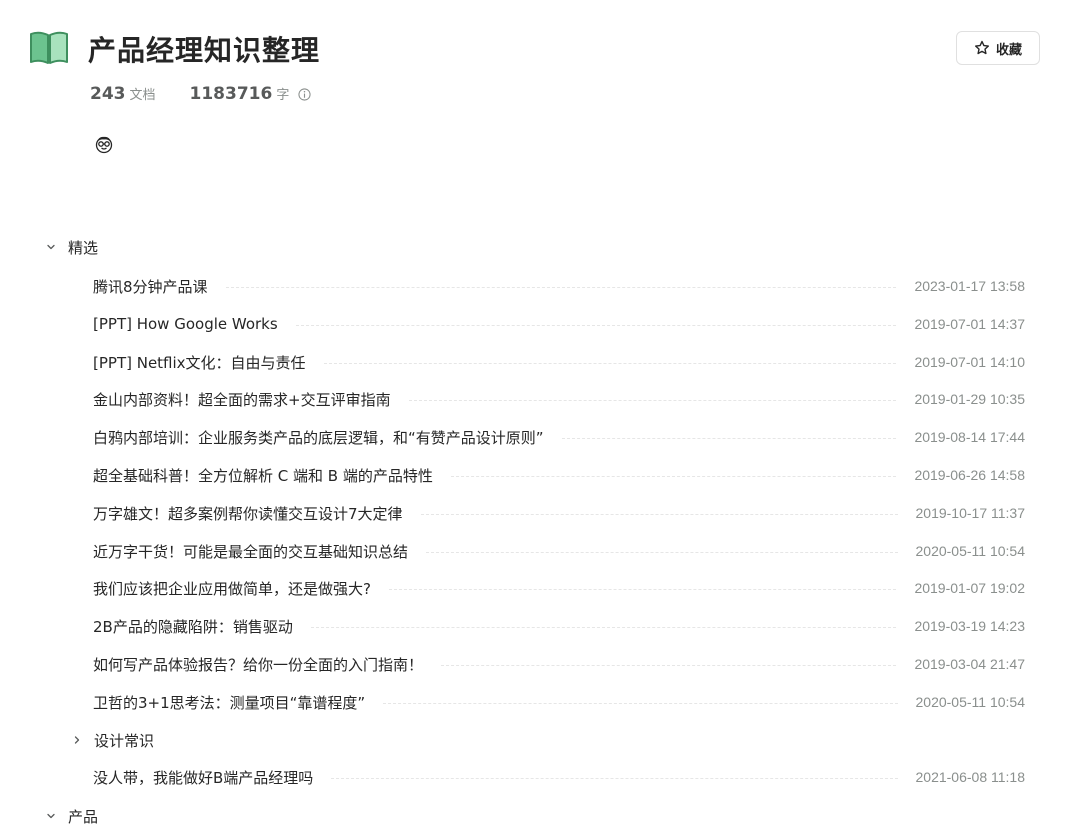 The image size is (1072, 834). What do you see at coordinates (204, 50) in the screenshot?
I see `page-title: 产品经理知识整理` at bounding box center [204, 50].